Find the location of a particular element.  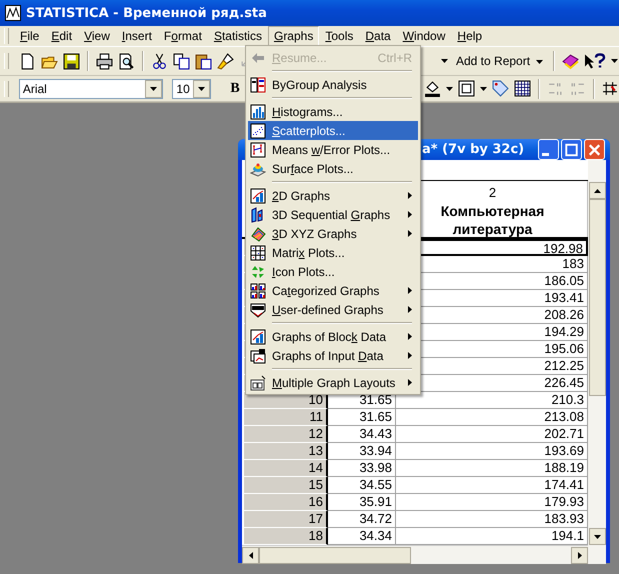

hash-icon is located at coordinates (610, 88).